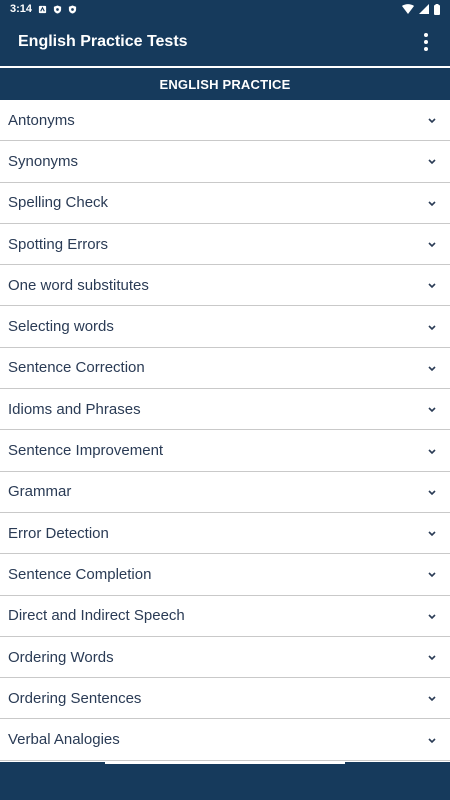 This screenshot has height=800, width=450. I want to click on list-item-label: Synonyms, so click(43, 161).